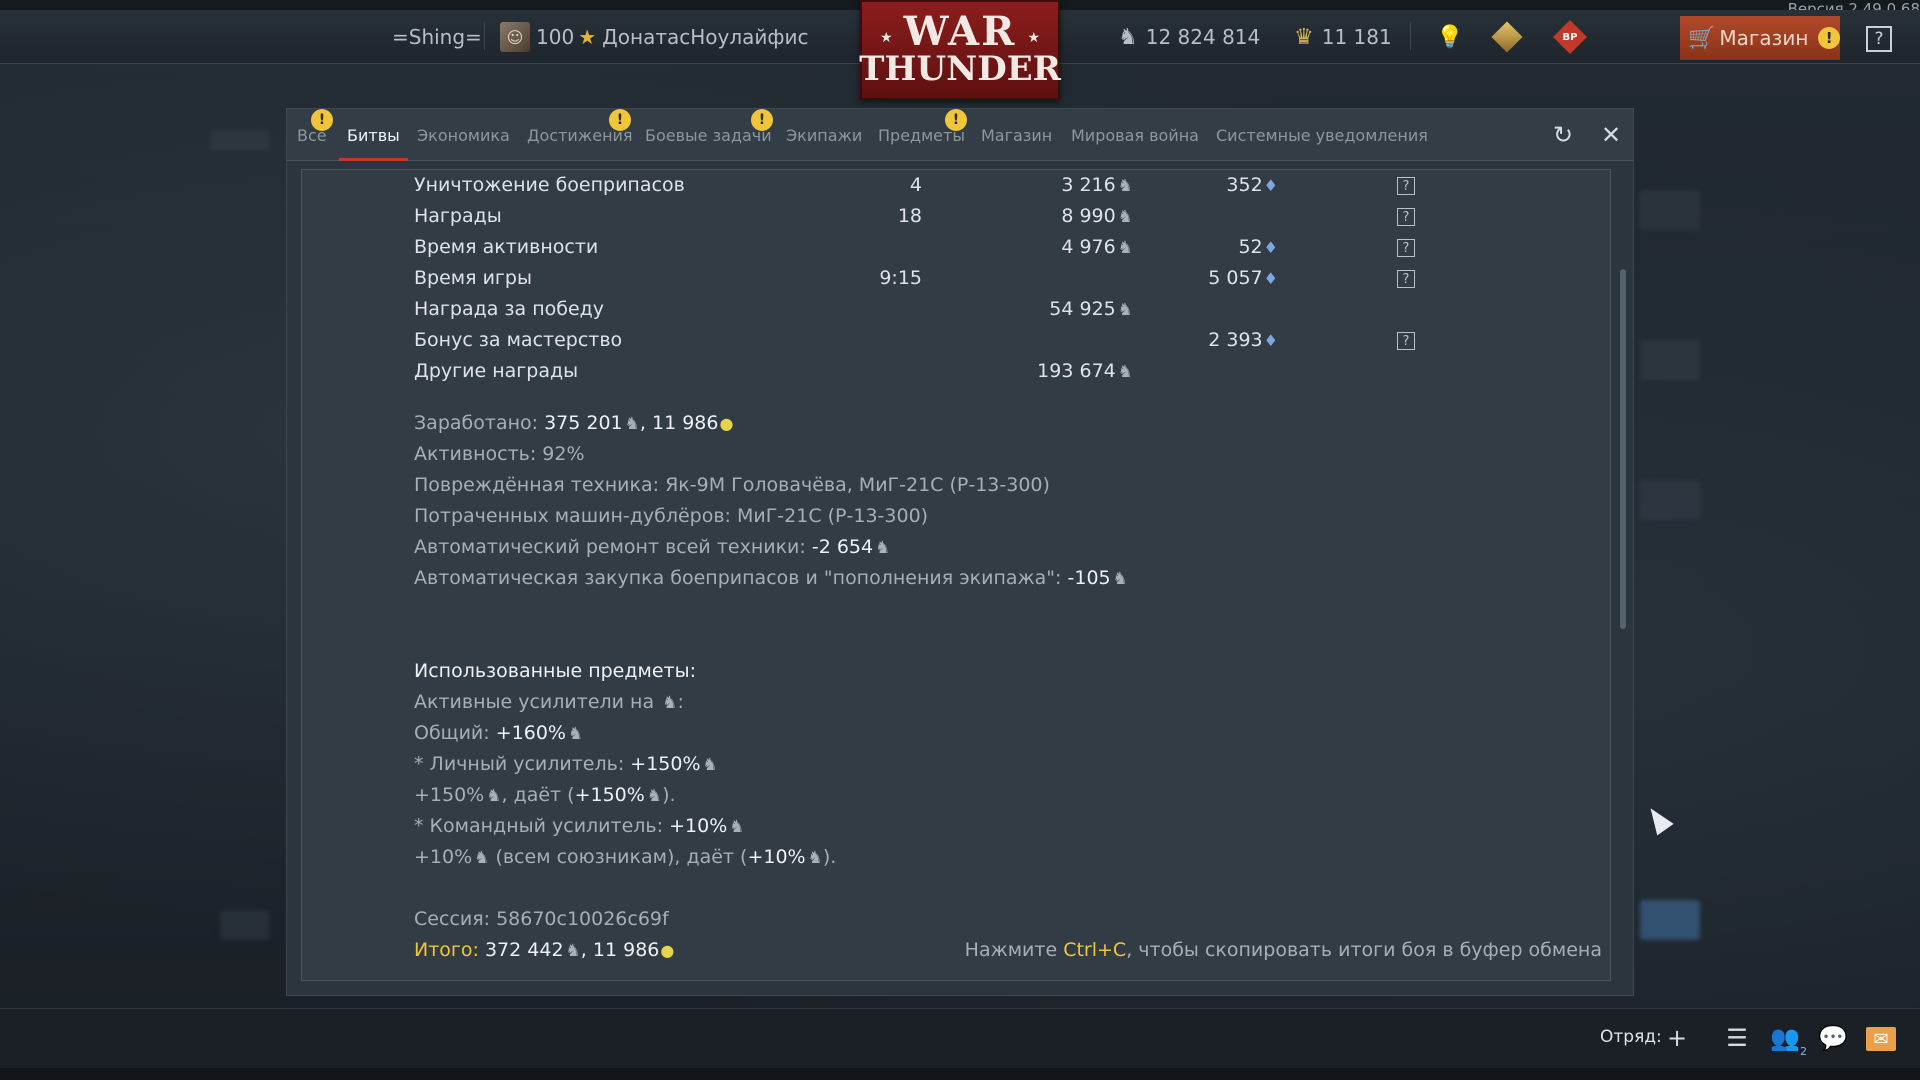 This screenshot has height=1080, width=1920. I want to click on refresh-icon: ↻, so click(1563, 135).